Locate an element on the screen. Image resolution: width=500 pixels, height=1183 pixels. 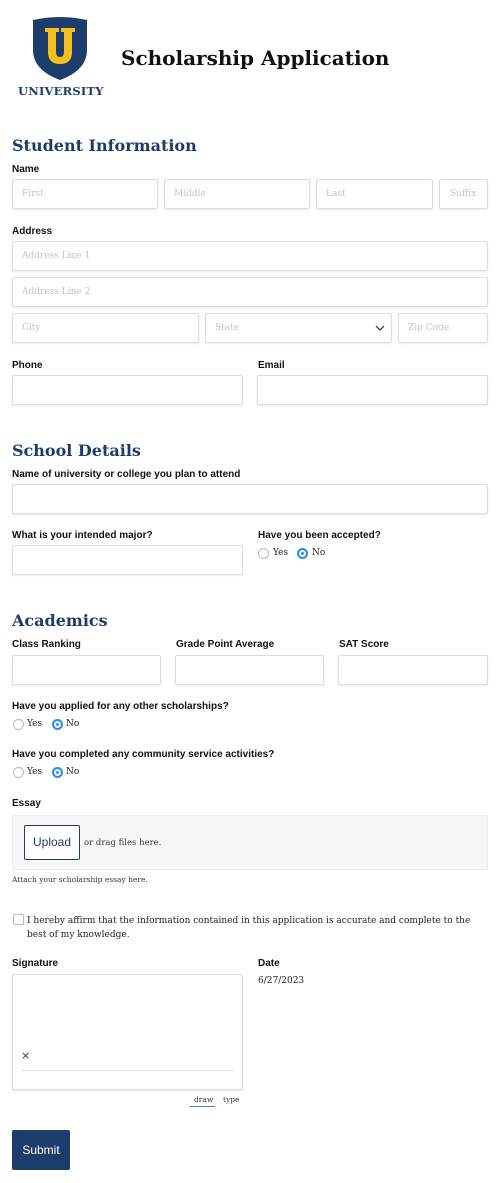
sat-score-label: SAT Score is located at coordinates (364, 644).